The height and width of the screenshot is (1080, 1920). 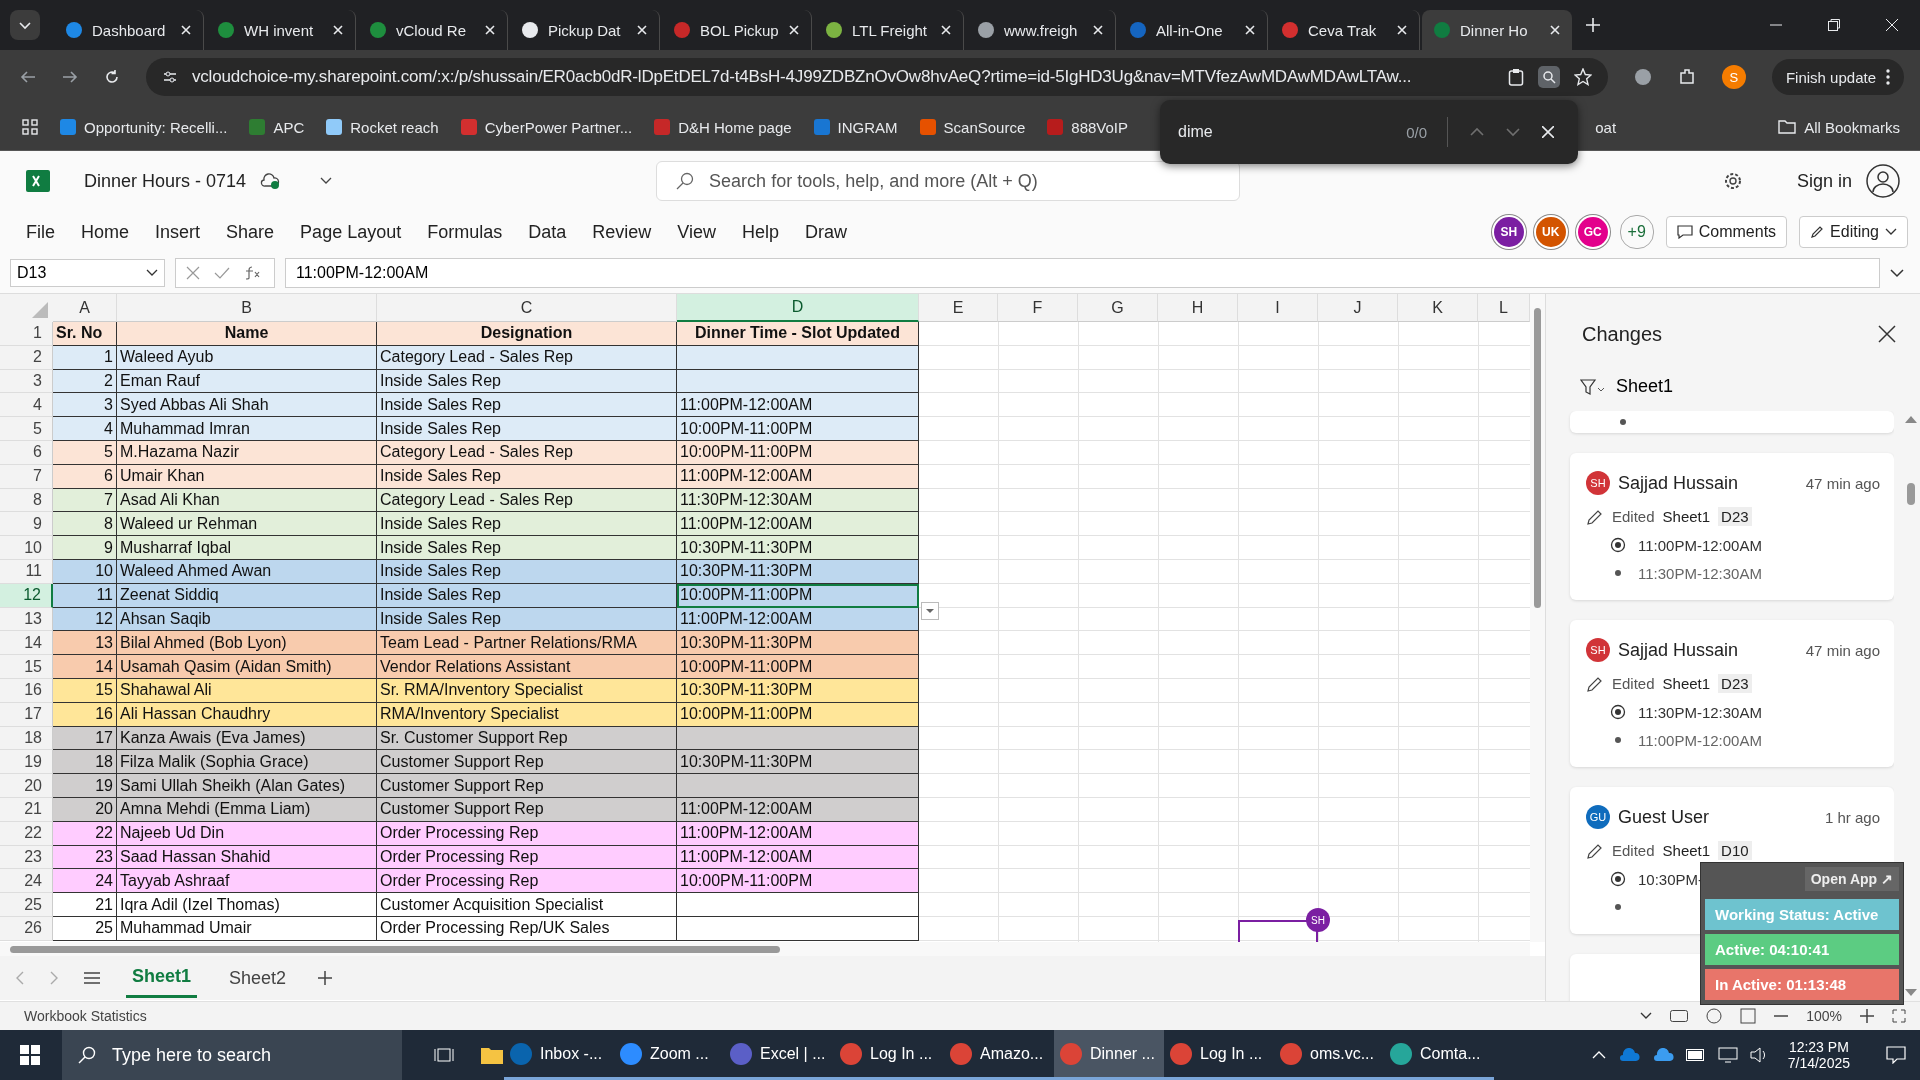 I want to click on column-header: D, so click(x=798, y=308).